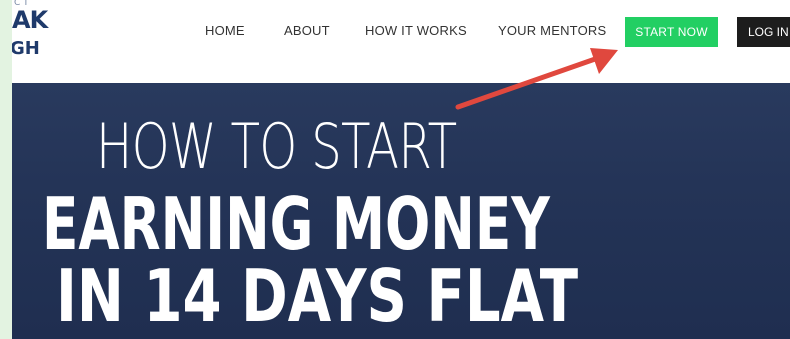 The height and width of the screenshot is (339, 790). Describe the element at coordinates (552, 30) in the screenshot. I see `nav-your-mentors-link: YOUR MENTORS` at that location.